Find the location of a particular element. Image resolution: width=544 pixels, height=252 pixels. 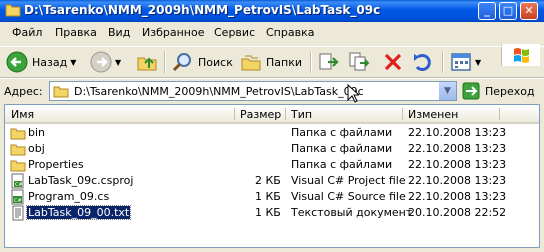

menu-view: Вид is located at coordinates (119, 32).